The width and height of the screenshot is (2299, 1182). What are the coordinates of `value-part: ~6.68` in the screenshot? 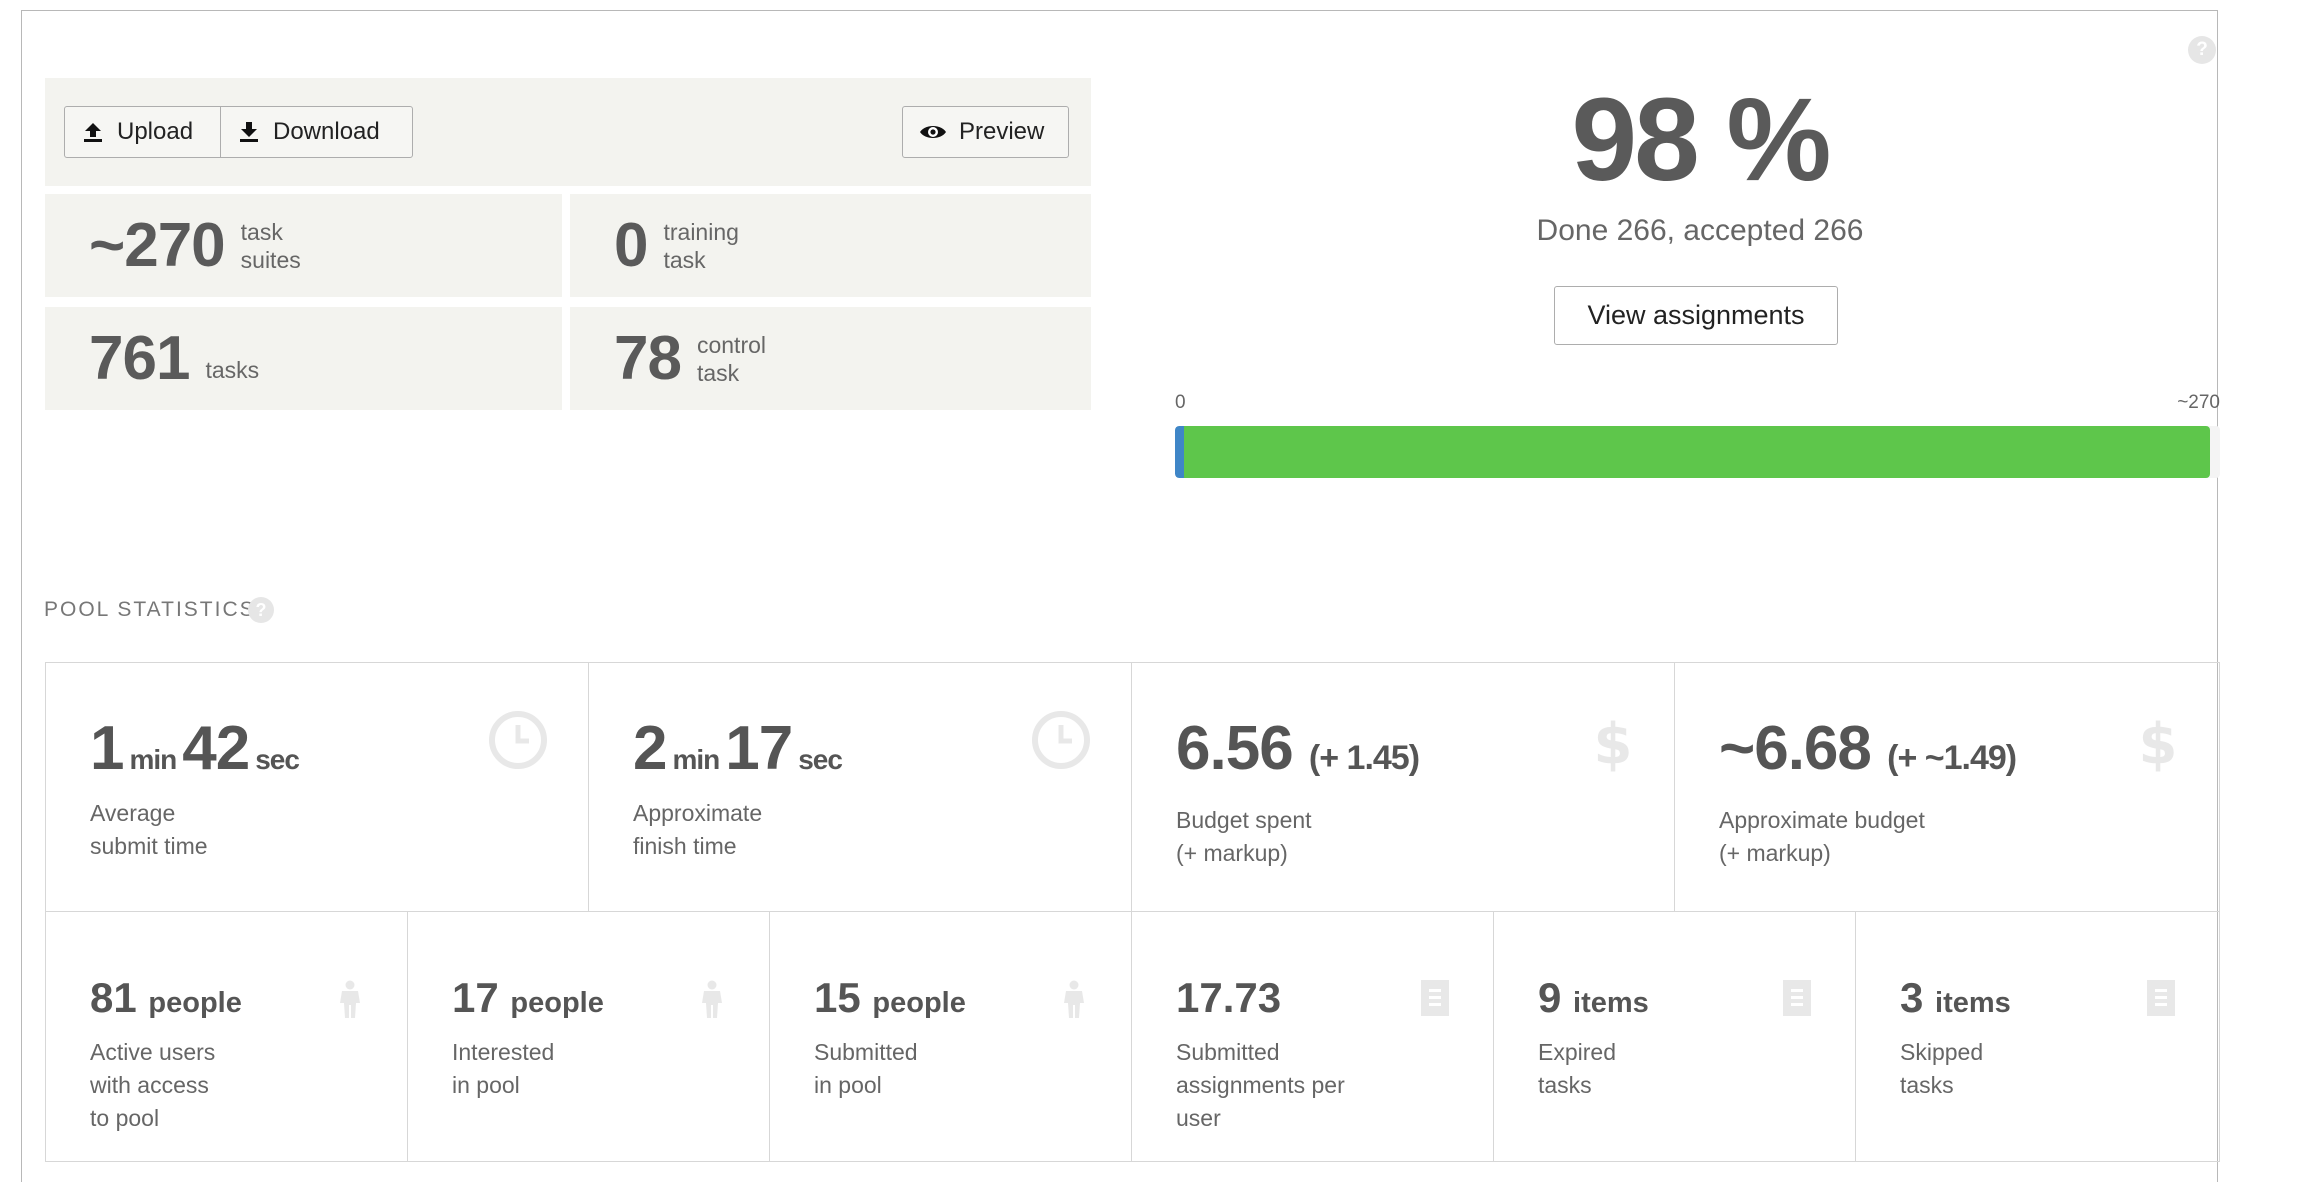 It's located at (1795, 748).